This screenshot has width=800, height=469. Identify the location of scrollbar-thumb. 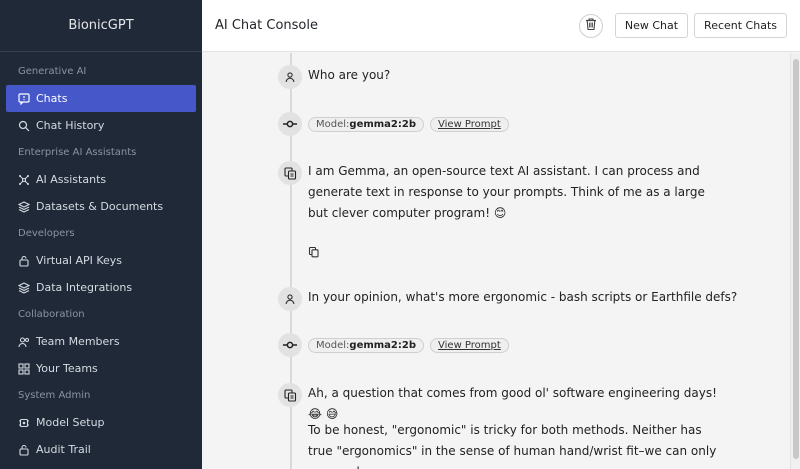
(796, 259).